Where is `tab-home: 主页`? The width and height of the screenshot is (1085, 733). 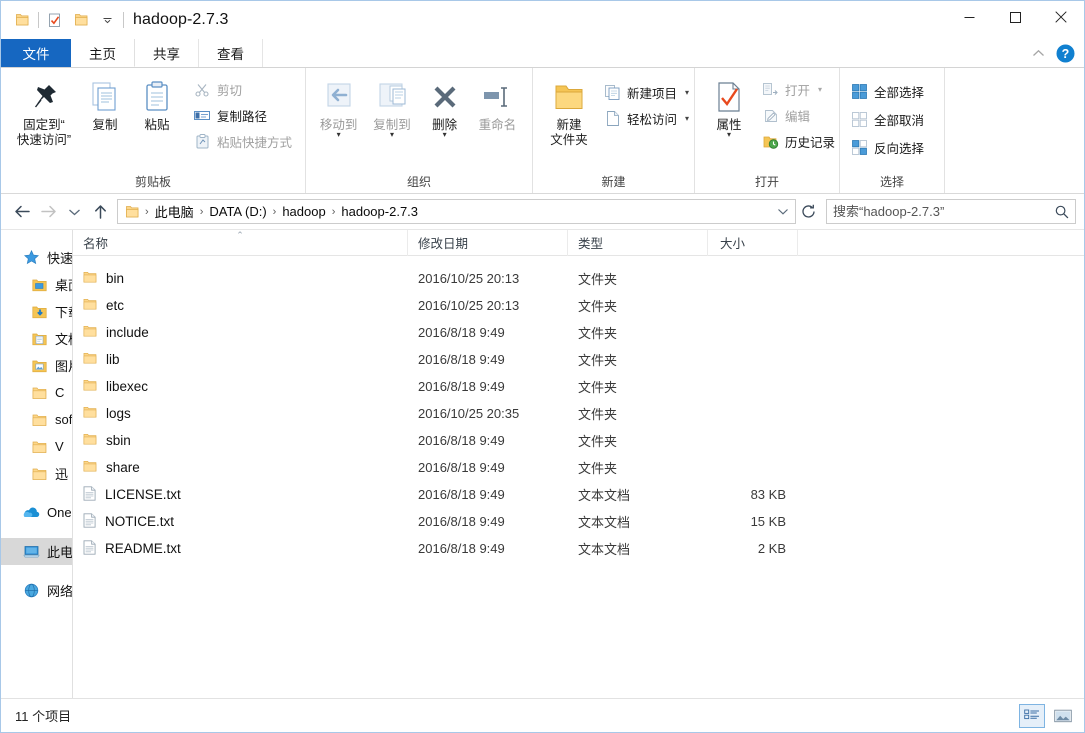 tab-home: 主页 is located at coordinates (103, 53).